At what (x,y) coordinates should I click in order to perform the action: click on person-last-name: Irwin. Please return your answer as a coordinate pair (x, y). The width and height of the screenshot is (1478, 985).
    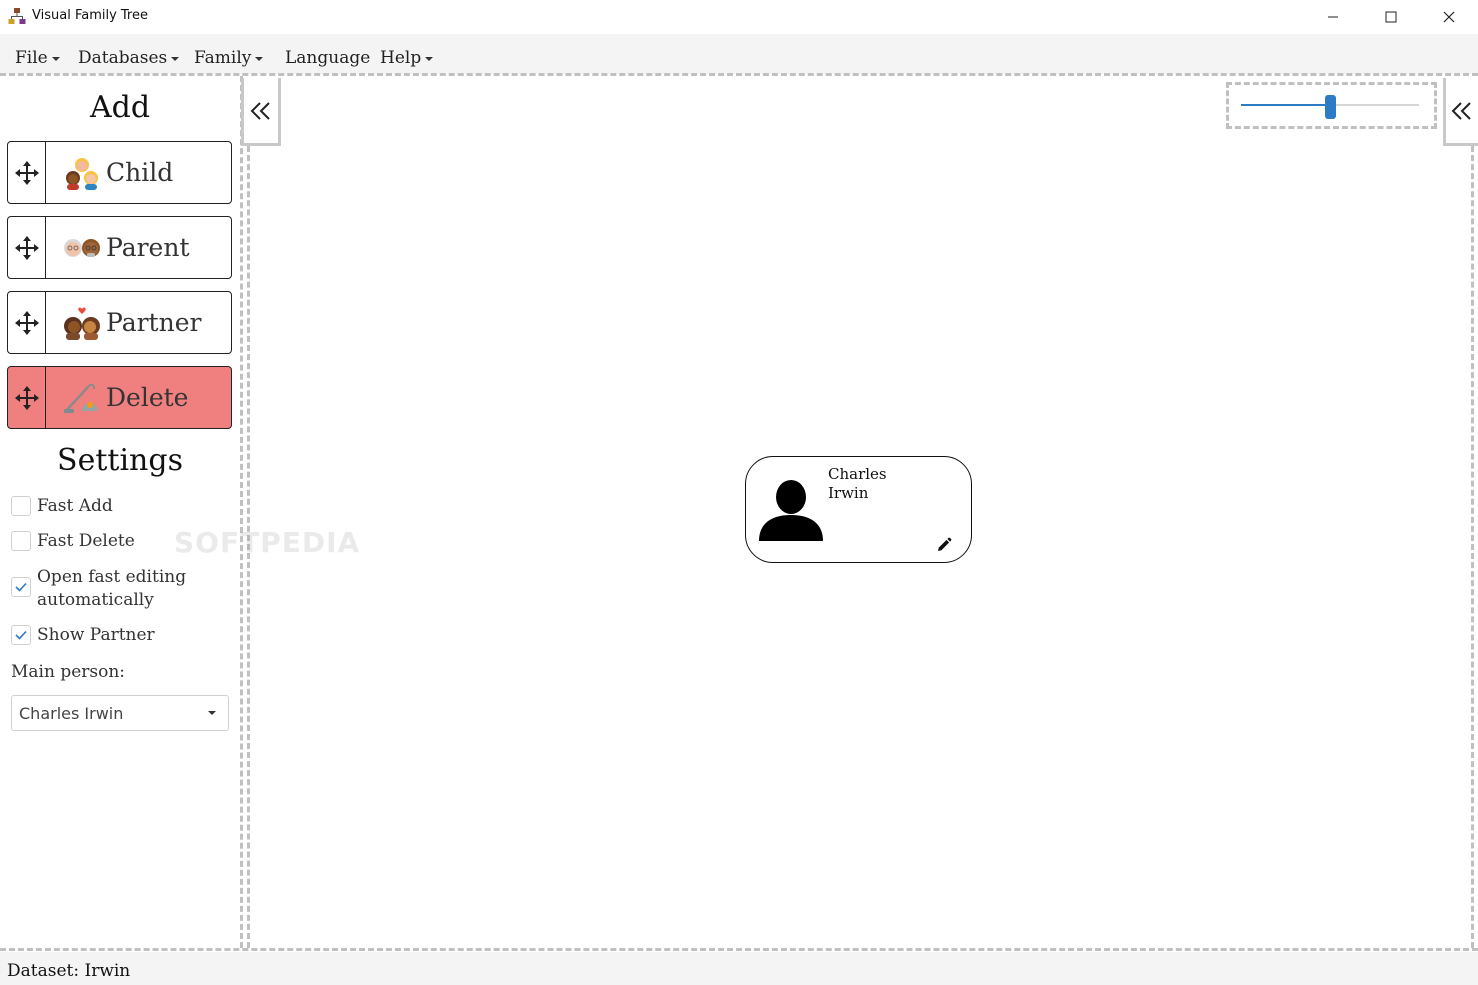
    Looking at the image, I should click on (848, 493).